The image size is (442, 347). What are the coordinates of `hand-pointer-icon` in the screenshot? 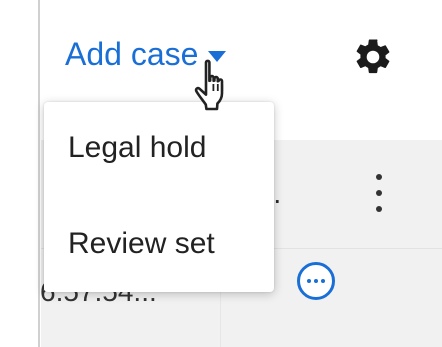 It's located at (209, 85).